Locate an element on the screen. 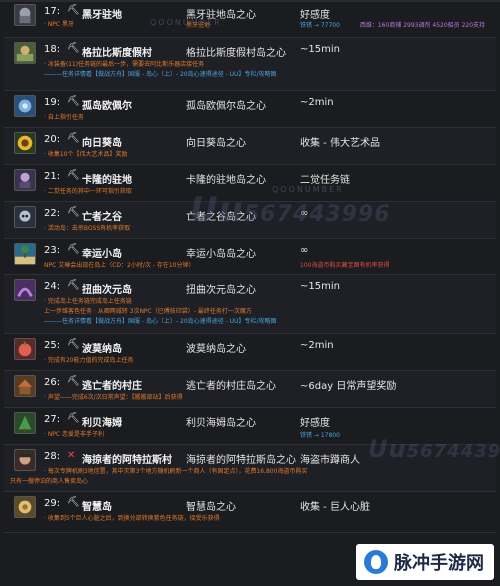 The image size is (500, 586). acquire-method: ~6day 日常声望奖励 is located at coordinates (348, 386).